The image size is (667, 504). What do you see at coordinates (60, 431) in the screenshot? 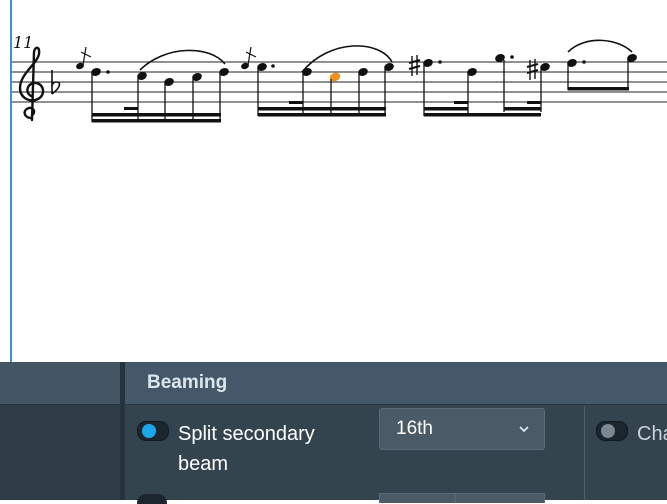
I see `properties-group-left` at bounding box center [60, 431].